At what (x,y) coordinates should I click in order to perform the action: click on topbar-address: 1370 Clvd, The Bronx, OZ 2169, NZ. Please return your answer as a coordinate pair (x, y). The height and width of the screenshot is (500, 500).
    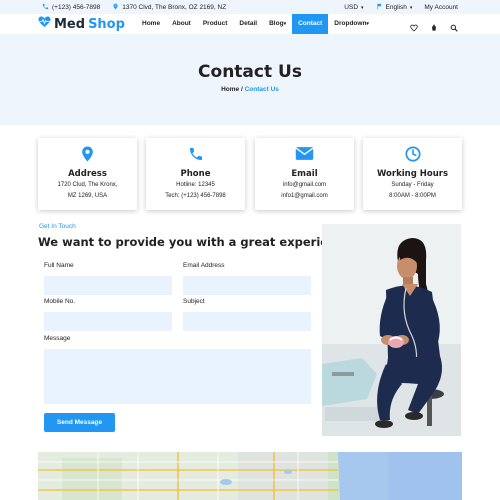
    Looking at the image, I should click on (169, 7).